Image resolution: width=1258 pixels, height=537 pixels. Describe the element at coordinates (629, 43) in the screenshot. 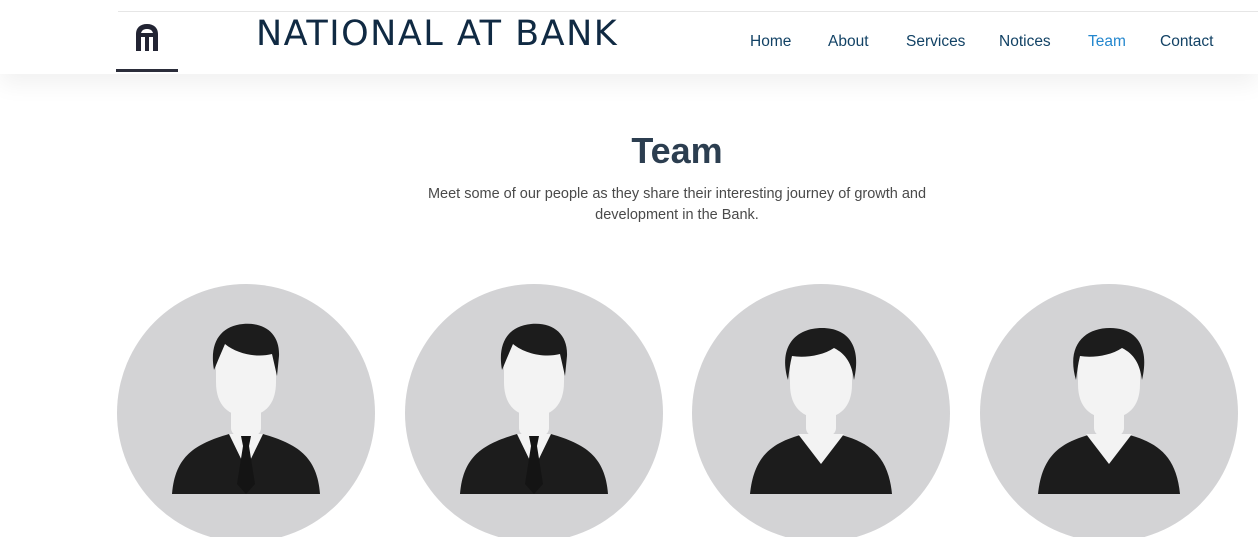

I see `main-nav: Home About Services Notices Team Contact` at that location.